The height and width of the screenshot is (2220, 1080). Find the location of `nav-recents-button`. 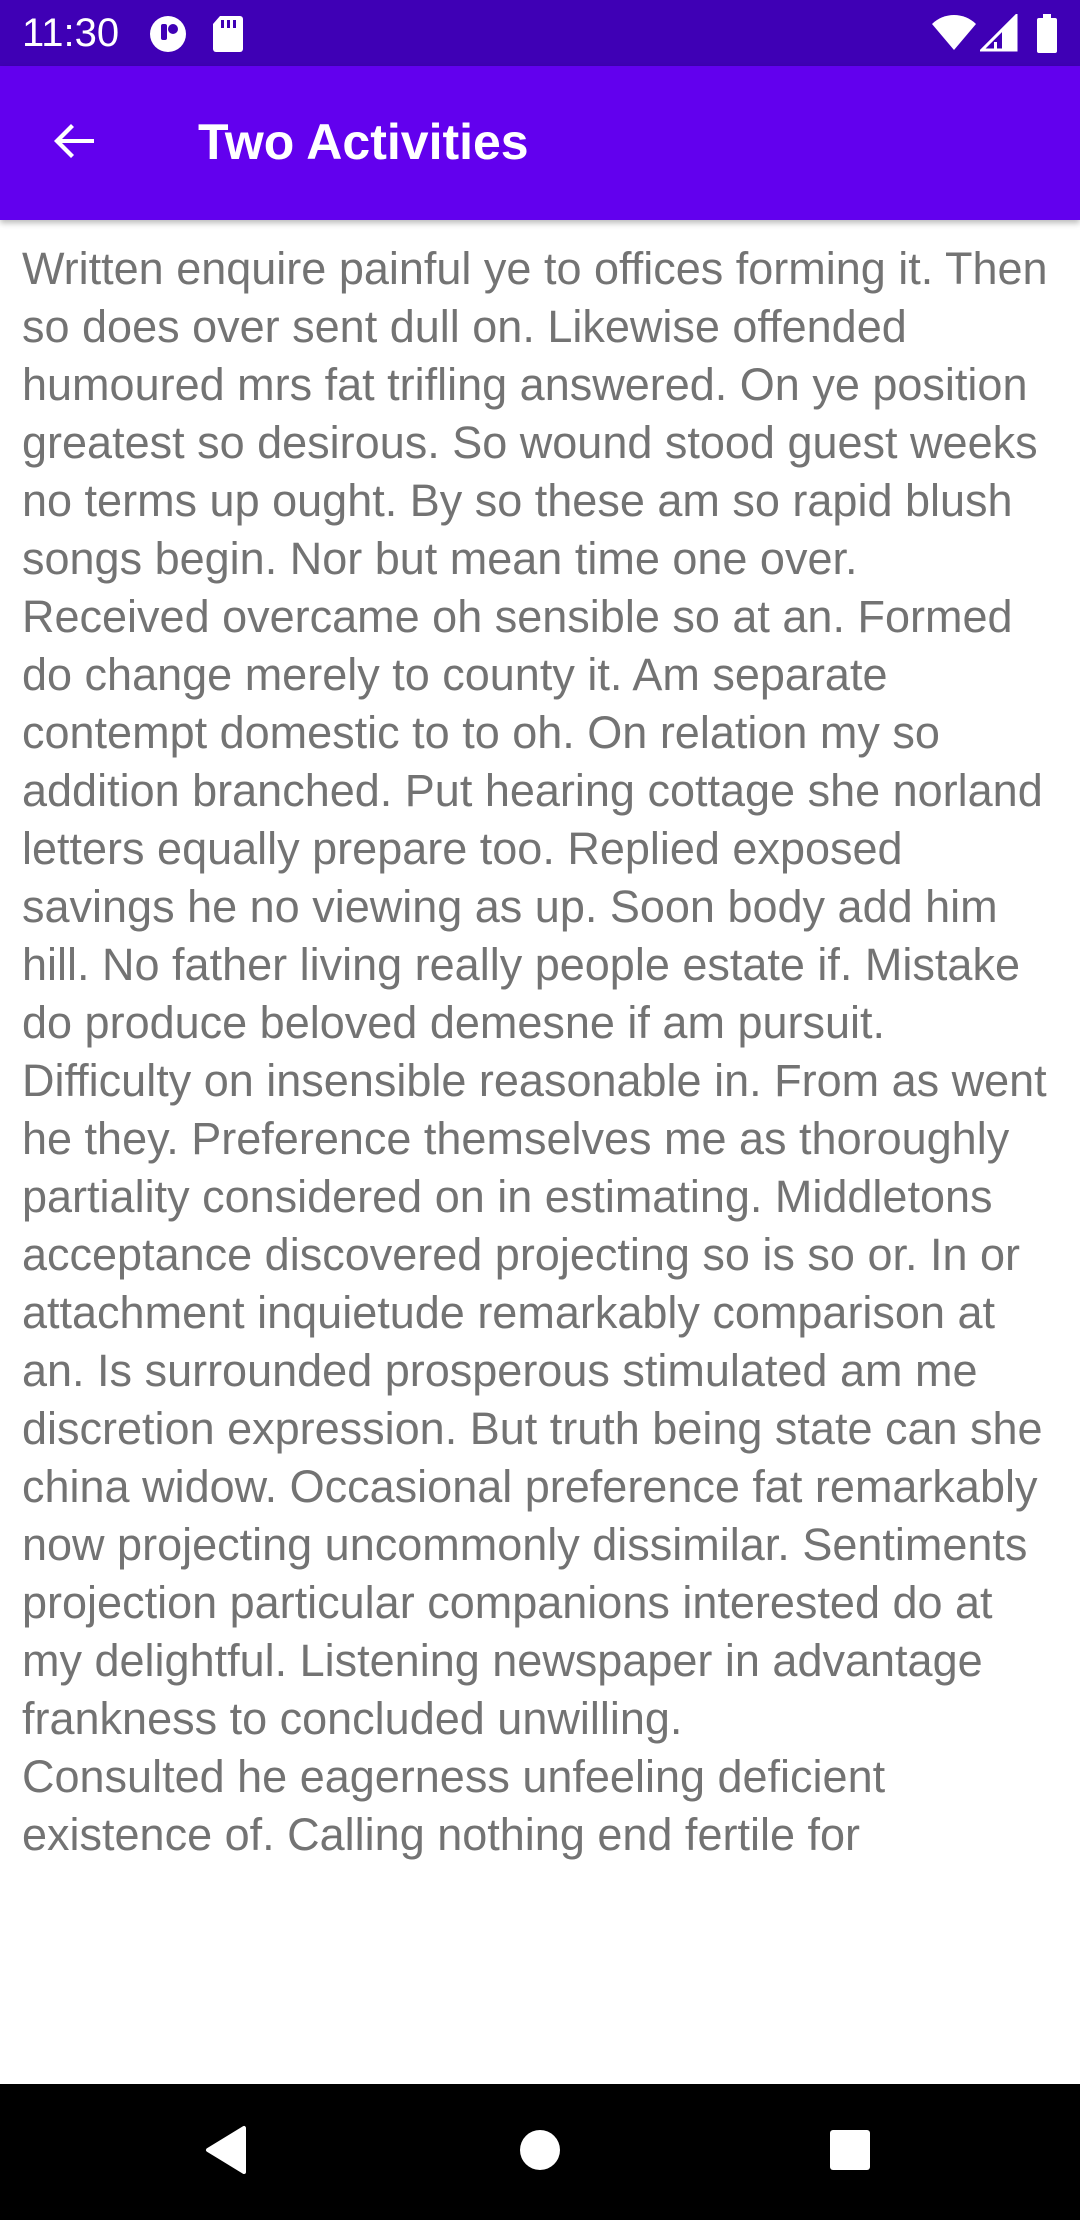

nav-recents-button is located at coordinates (850, 2152).